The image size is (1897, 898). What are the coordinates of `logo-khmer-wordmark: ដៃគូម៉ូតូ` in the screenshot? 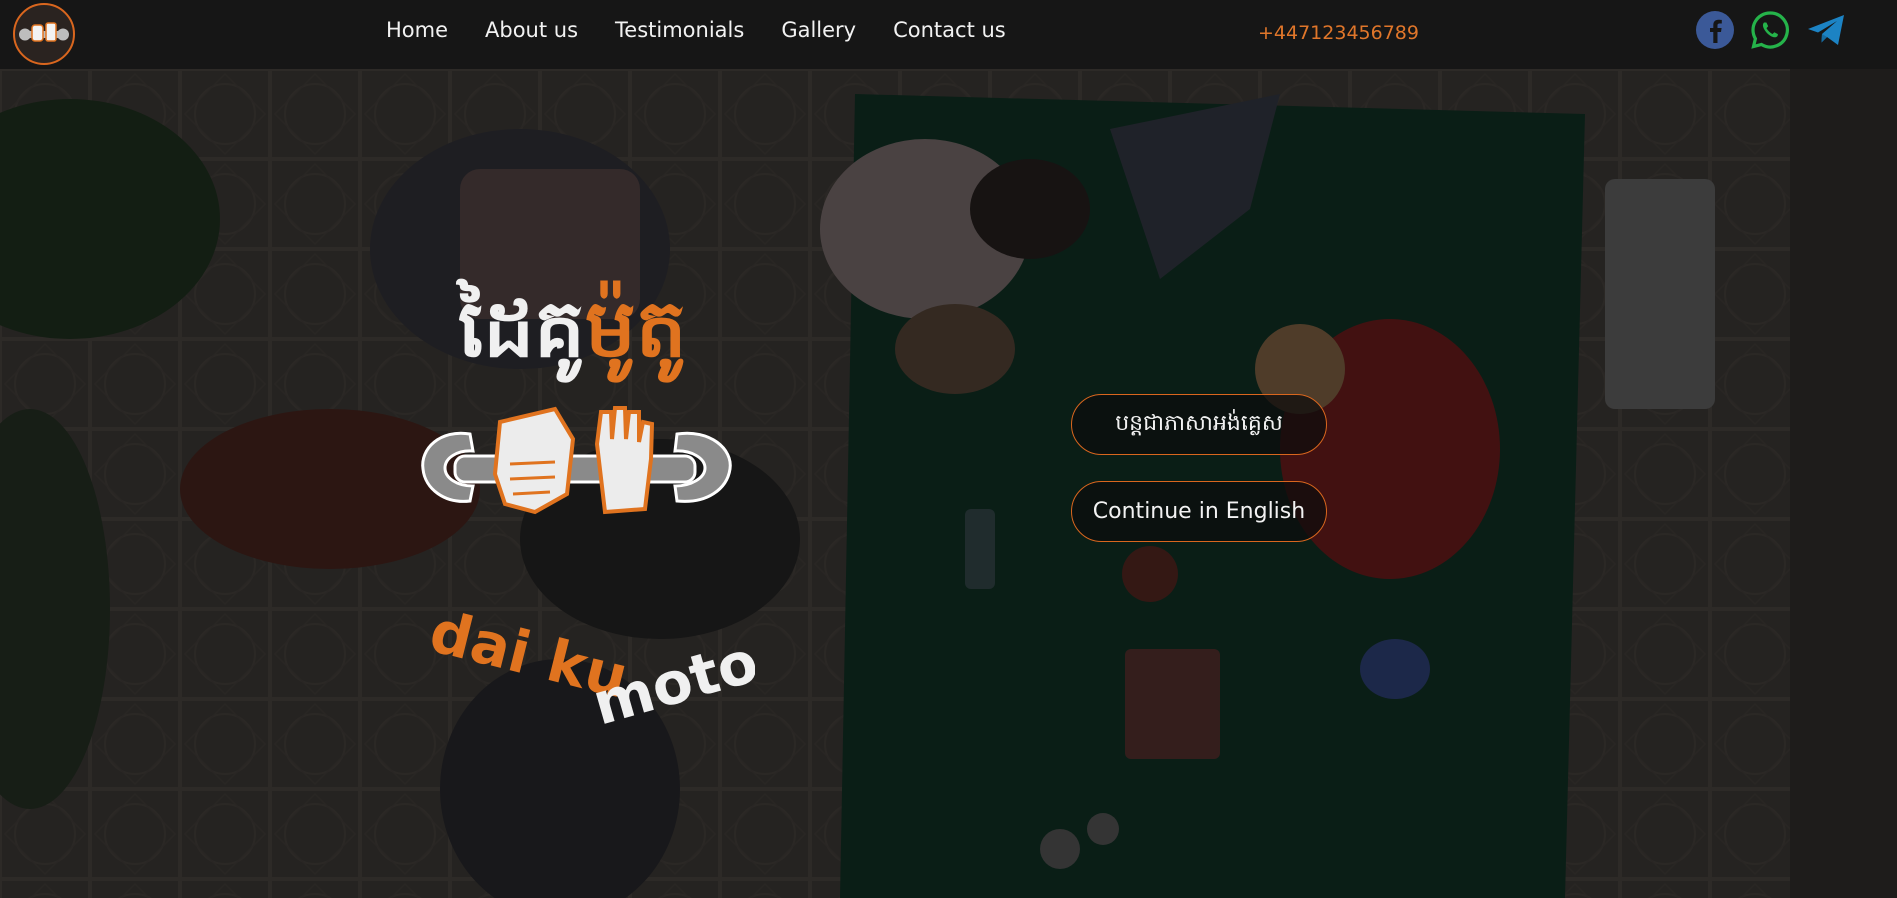 It's located at (572, 329).